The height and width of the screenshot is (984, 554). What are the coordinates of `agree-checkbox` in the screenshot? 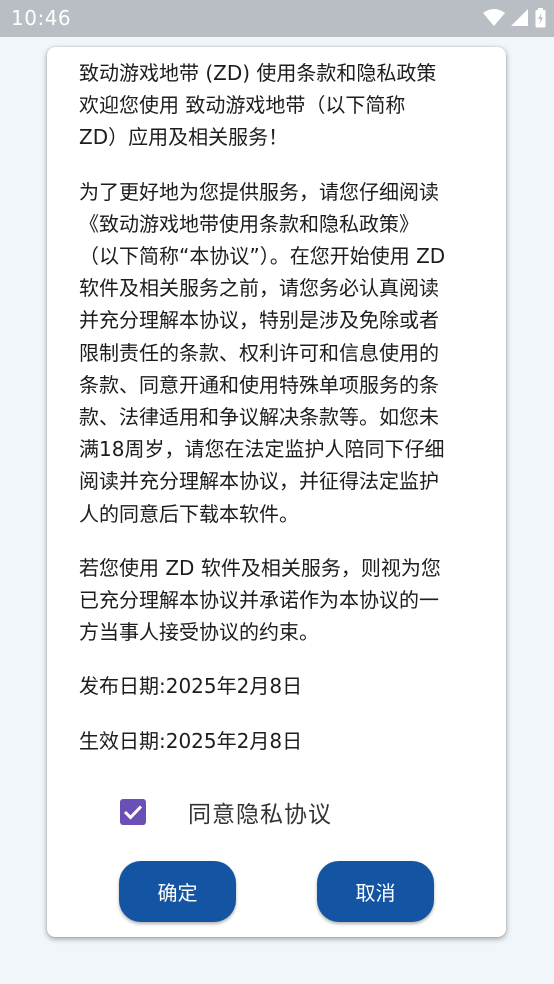 It's located at (133, 812).